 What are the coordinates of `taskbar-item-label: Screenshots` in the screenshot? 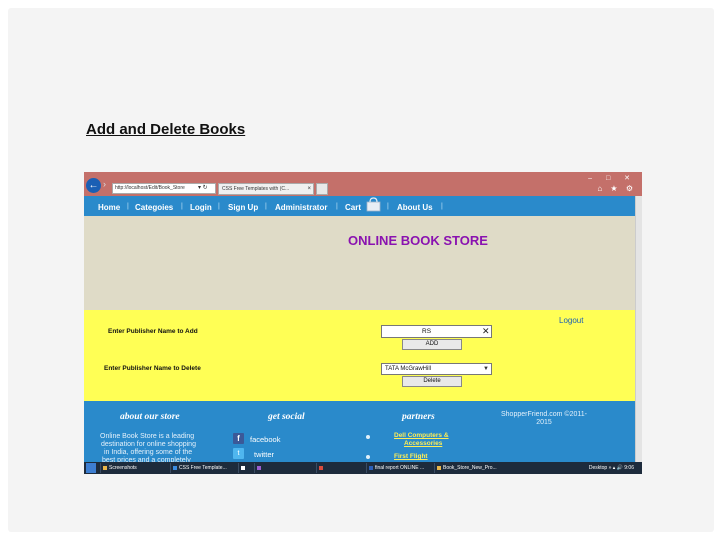 It's located at (123, 468).